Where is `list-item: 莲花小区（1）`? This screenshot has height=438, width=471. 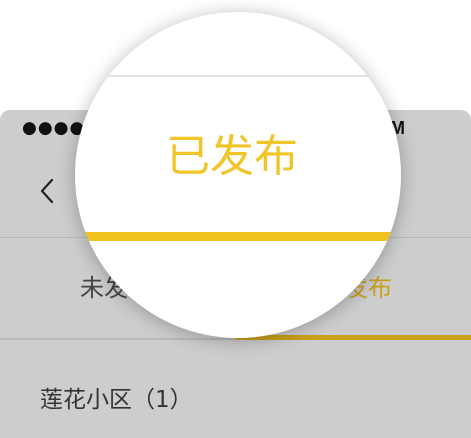 list-item: 莲花小区（1） is located at coordinates (116, 400).